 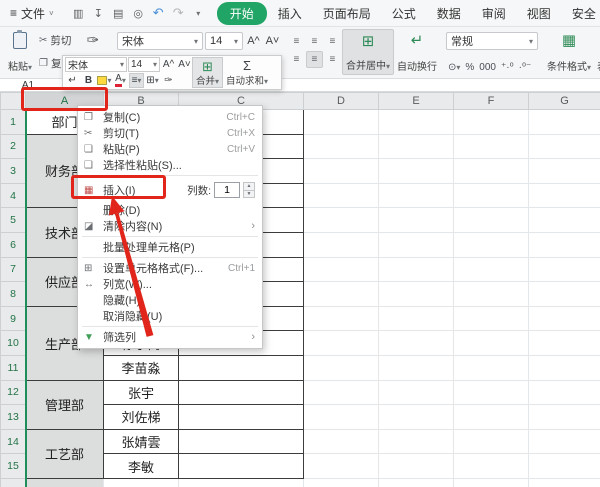 I want to click on number-format-select: 常规 ▾, so click(x=491, y=41).